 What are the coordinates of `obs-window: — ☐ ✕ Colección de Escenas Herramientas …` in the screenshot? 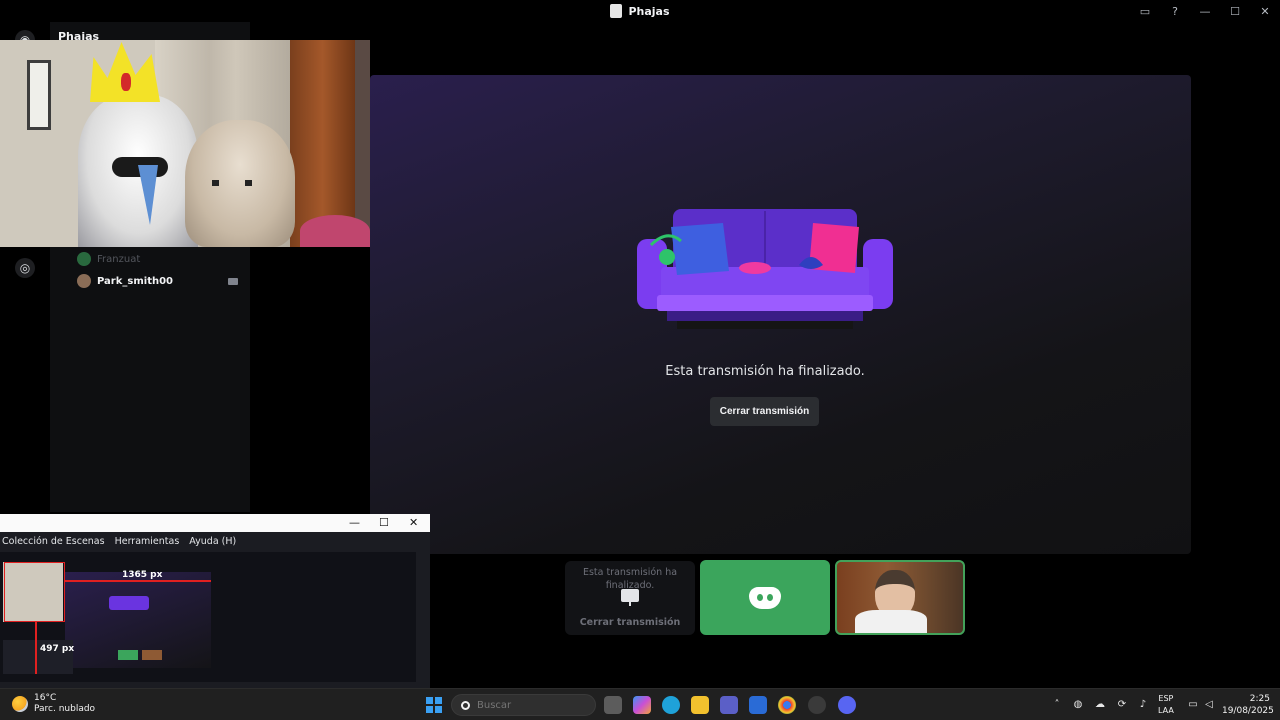 It's located at (215, 601).